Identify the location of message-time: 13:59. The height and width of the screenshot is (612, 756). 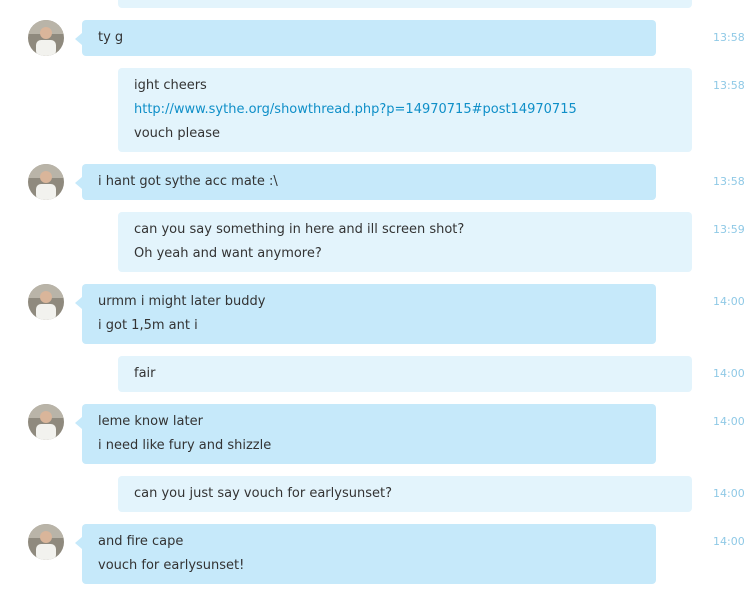
(729, 229).